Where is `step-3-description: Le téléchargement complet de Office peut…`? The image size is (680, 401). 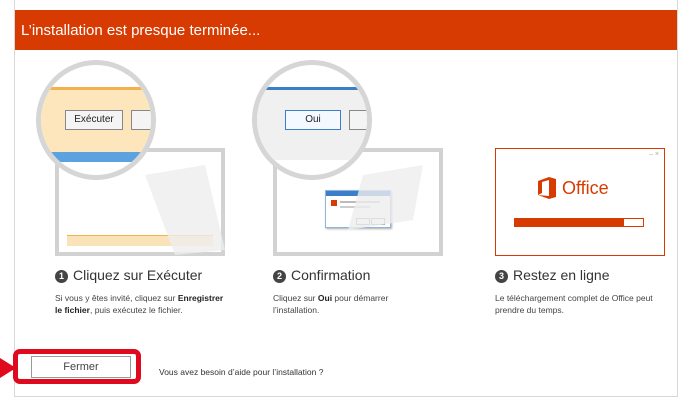
step-3-description: Le téléchargement complet de Office peut… is located at coordinates (574, 304).